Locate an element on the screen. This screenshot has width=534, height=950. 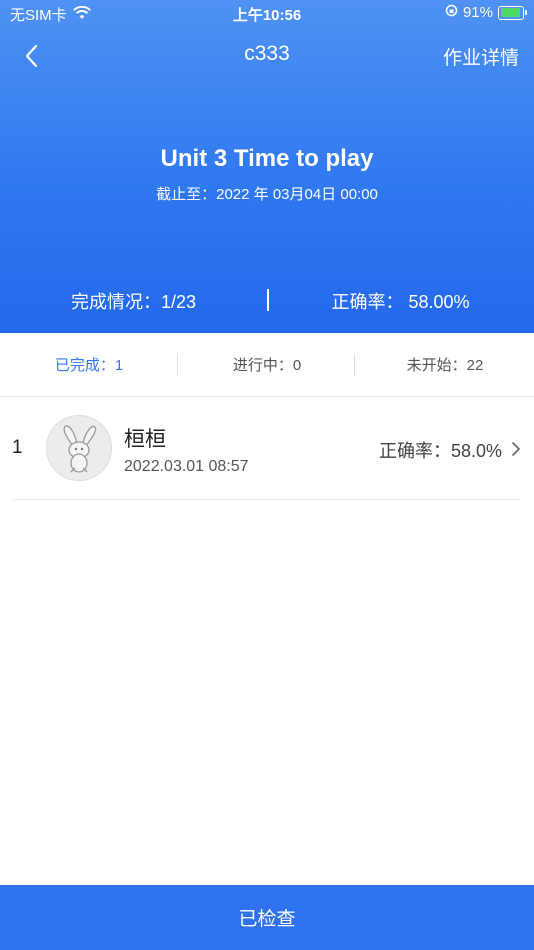
tab-completed: 已完成：1 is located at coordinates (89, 364).